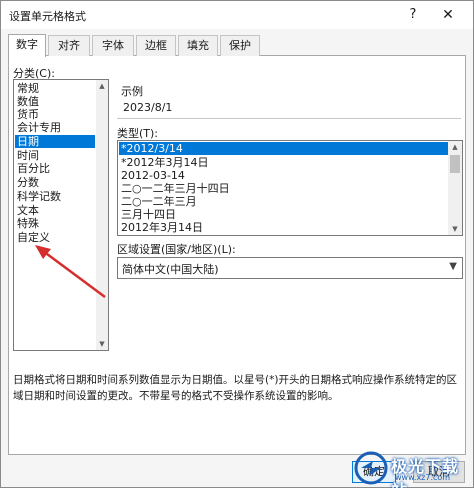  Describe the element at coordinates (148, 107) in the screenshot. I see `sample-value: 2023/8/1` at that location.